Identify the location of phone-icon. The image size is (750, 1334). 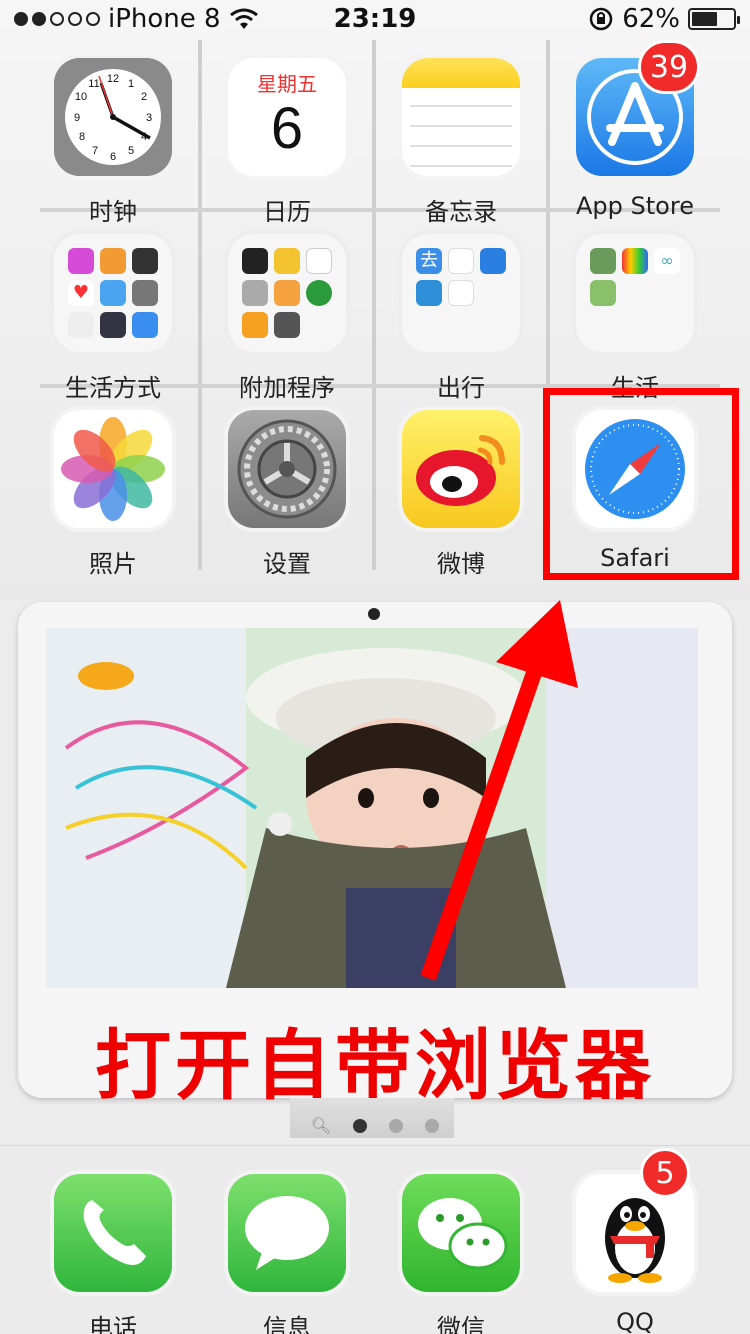
(113, 1233).